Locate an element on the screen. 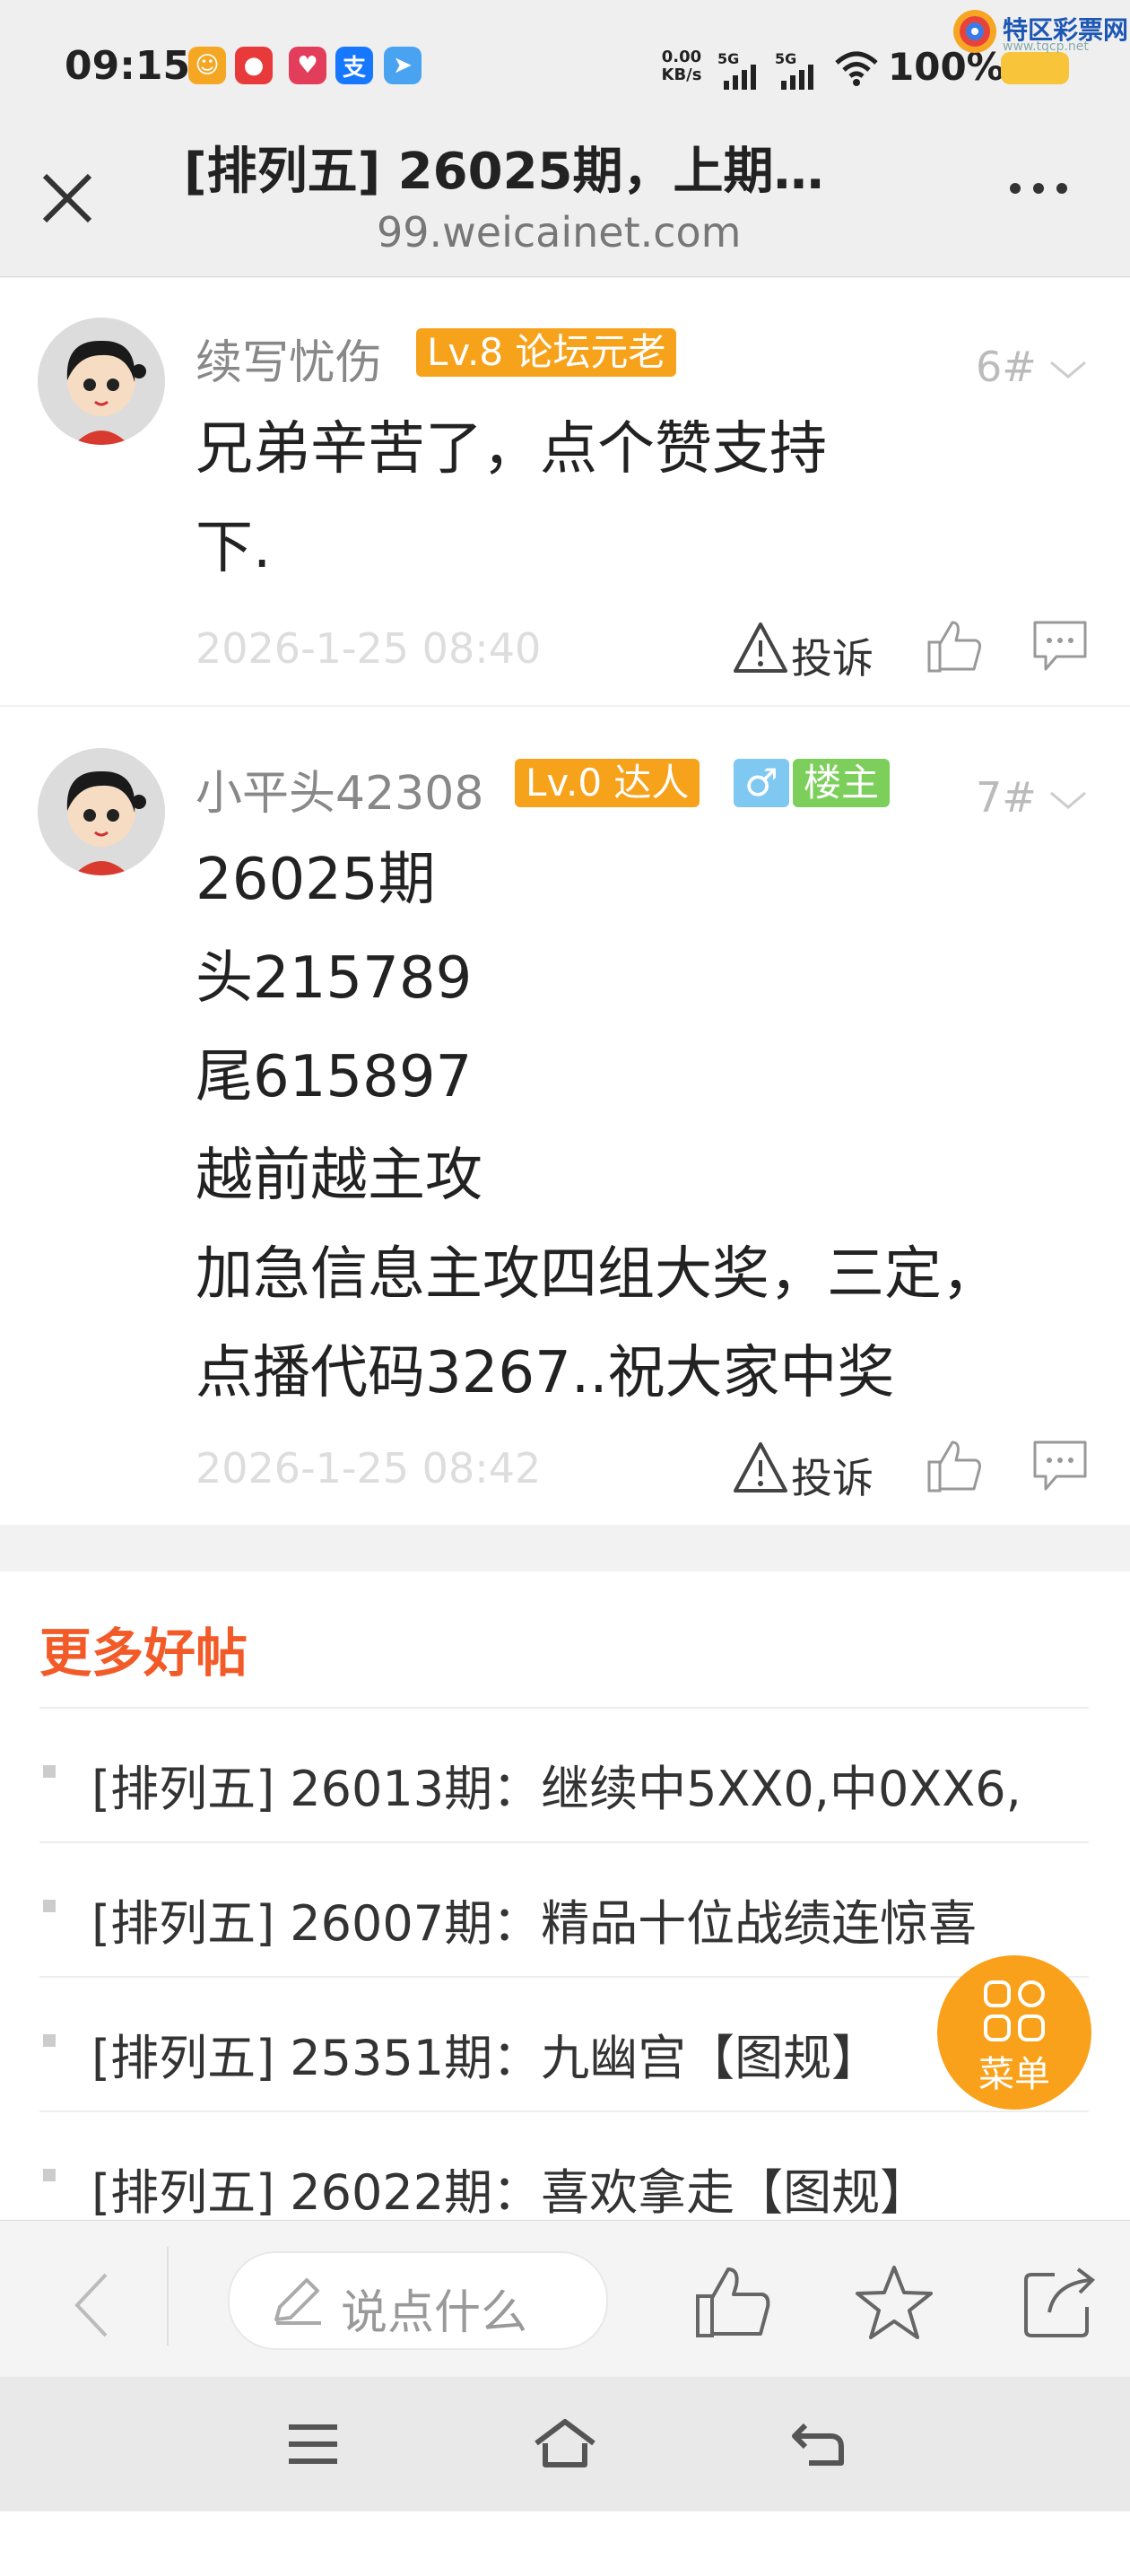 This screenshot has height=2576, width=1130. host-badge: 楼主 is located at coordinates (842, 783).